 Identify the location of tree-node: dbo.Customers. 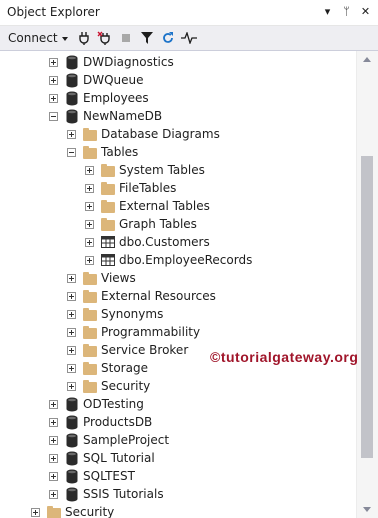
(178, 242).